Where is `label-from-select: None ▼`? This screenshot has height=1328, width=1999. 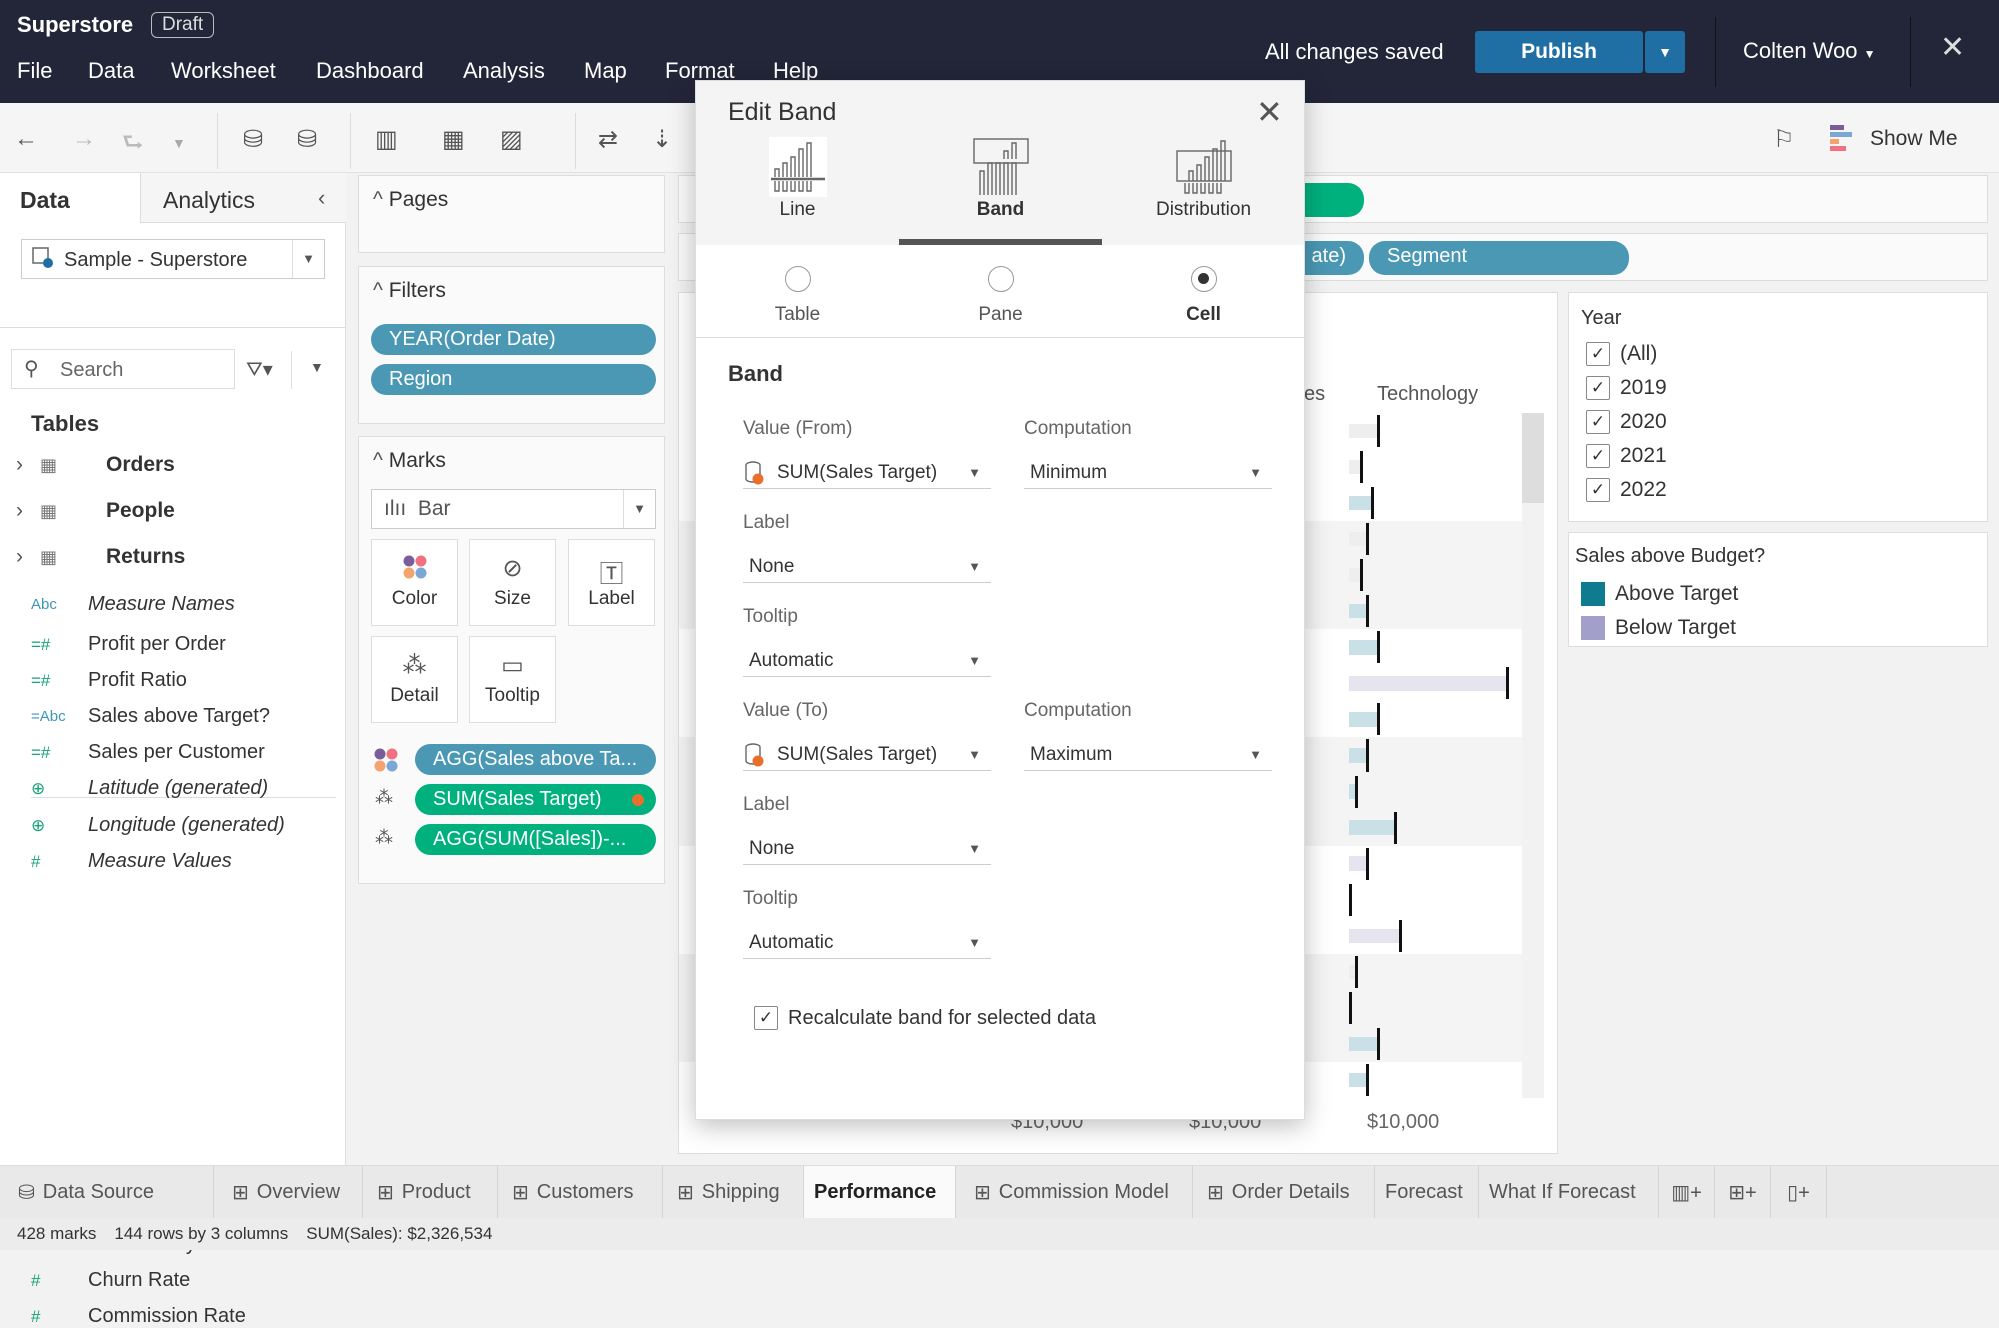 label-from-select: None ▼ is located at coordinates (867, 564).